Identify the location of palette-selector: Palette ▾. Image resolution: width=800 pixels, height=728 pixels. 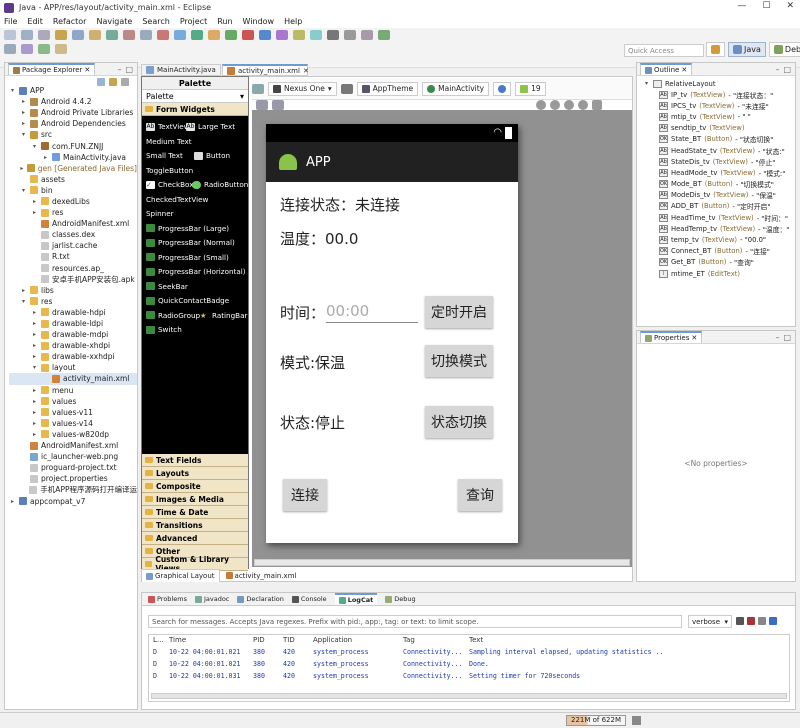
(195, 96).